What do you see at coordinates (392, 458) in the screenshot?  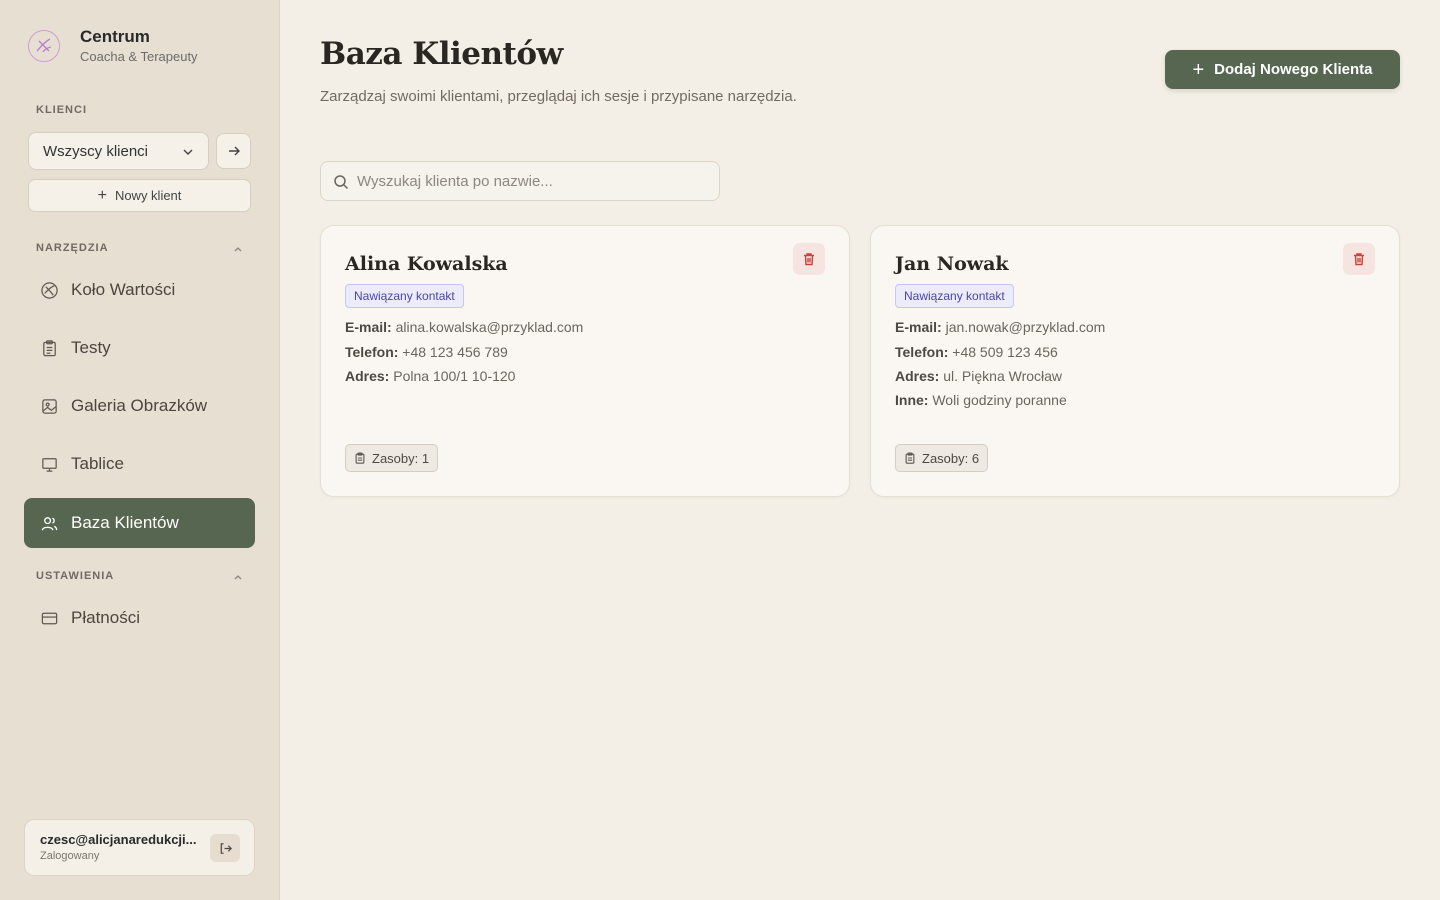 I see `resources-badge: Zasoby: 1` at bounding box center [392, 458].